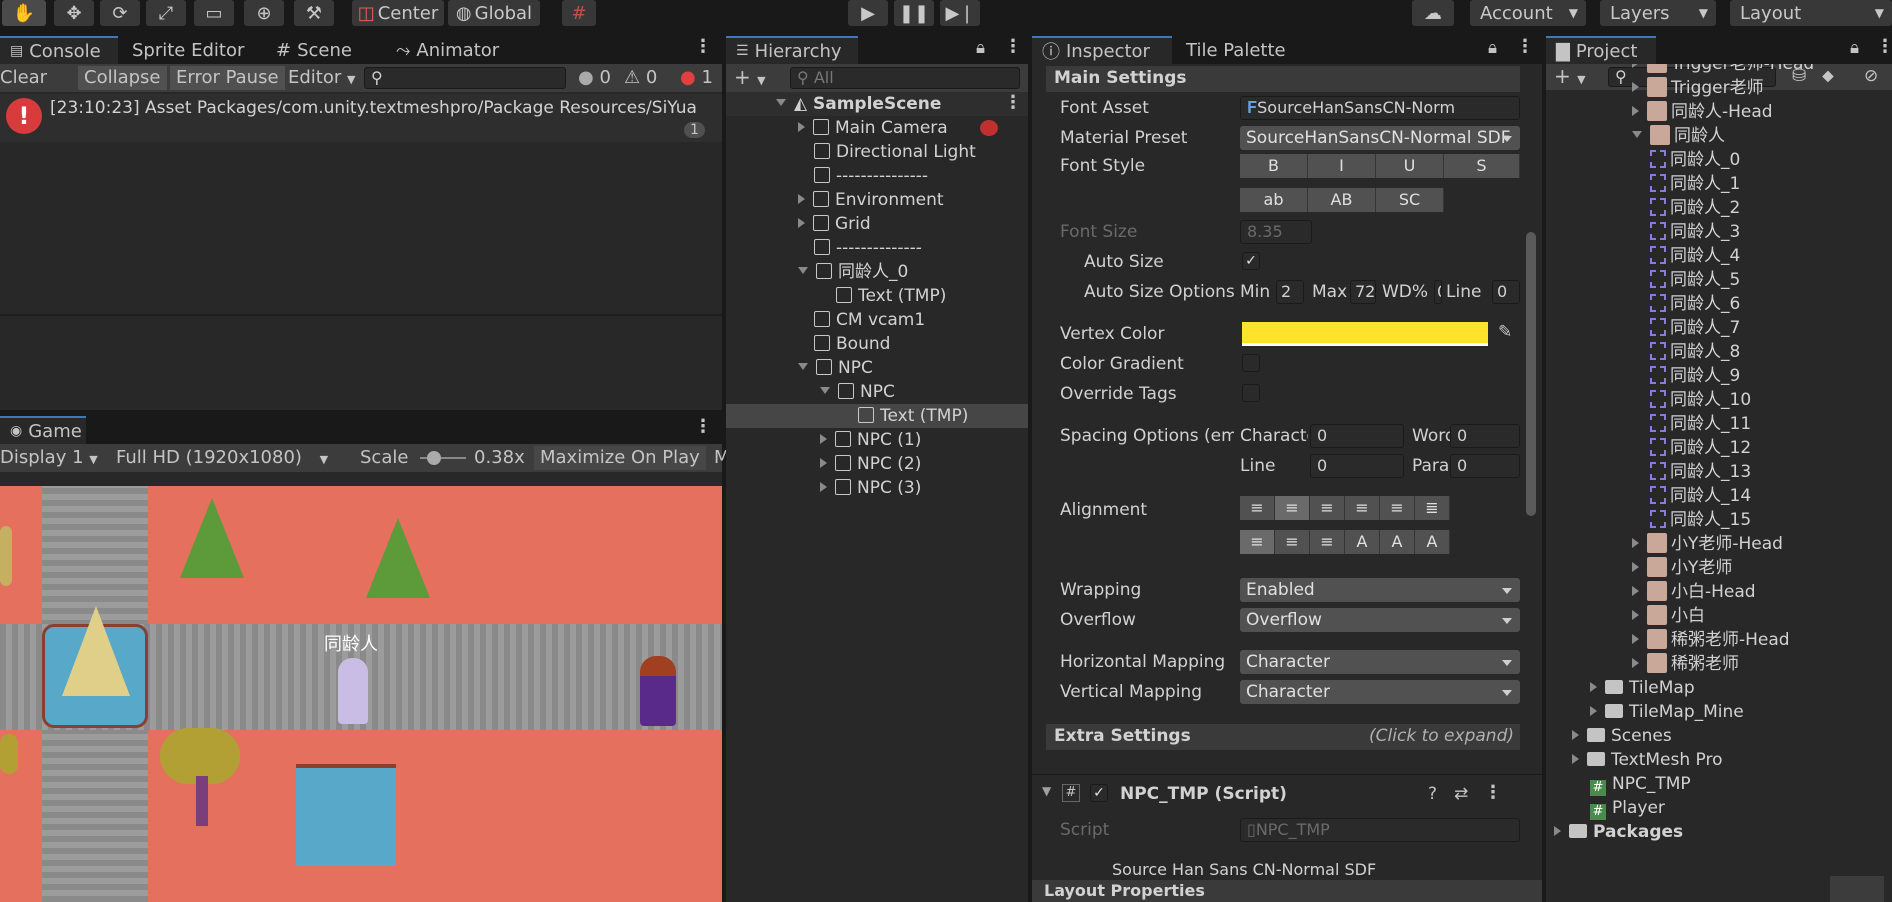  Describe the element at coordinates (1380, 692) in the screenshot. I see `vertical-mapping-dropdown: Character` at that location.